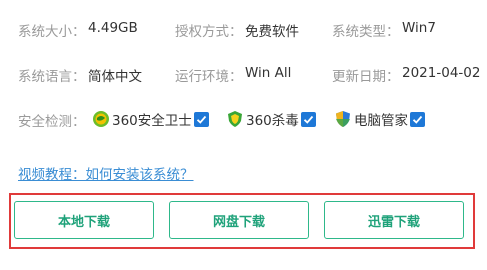  What do you see at coordinates (84, 220) in the screenshot?
I see `local-download-button: 本地下载` at bounding box center [84, 220].